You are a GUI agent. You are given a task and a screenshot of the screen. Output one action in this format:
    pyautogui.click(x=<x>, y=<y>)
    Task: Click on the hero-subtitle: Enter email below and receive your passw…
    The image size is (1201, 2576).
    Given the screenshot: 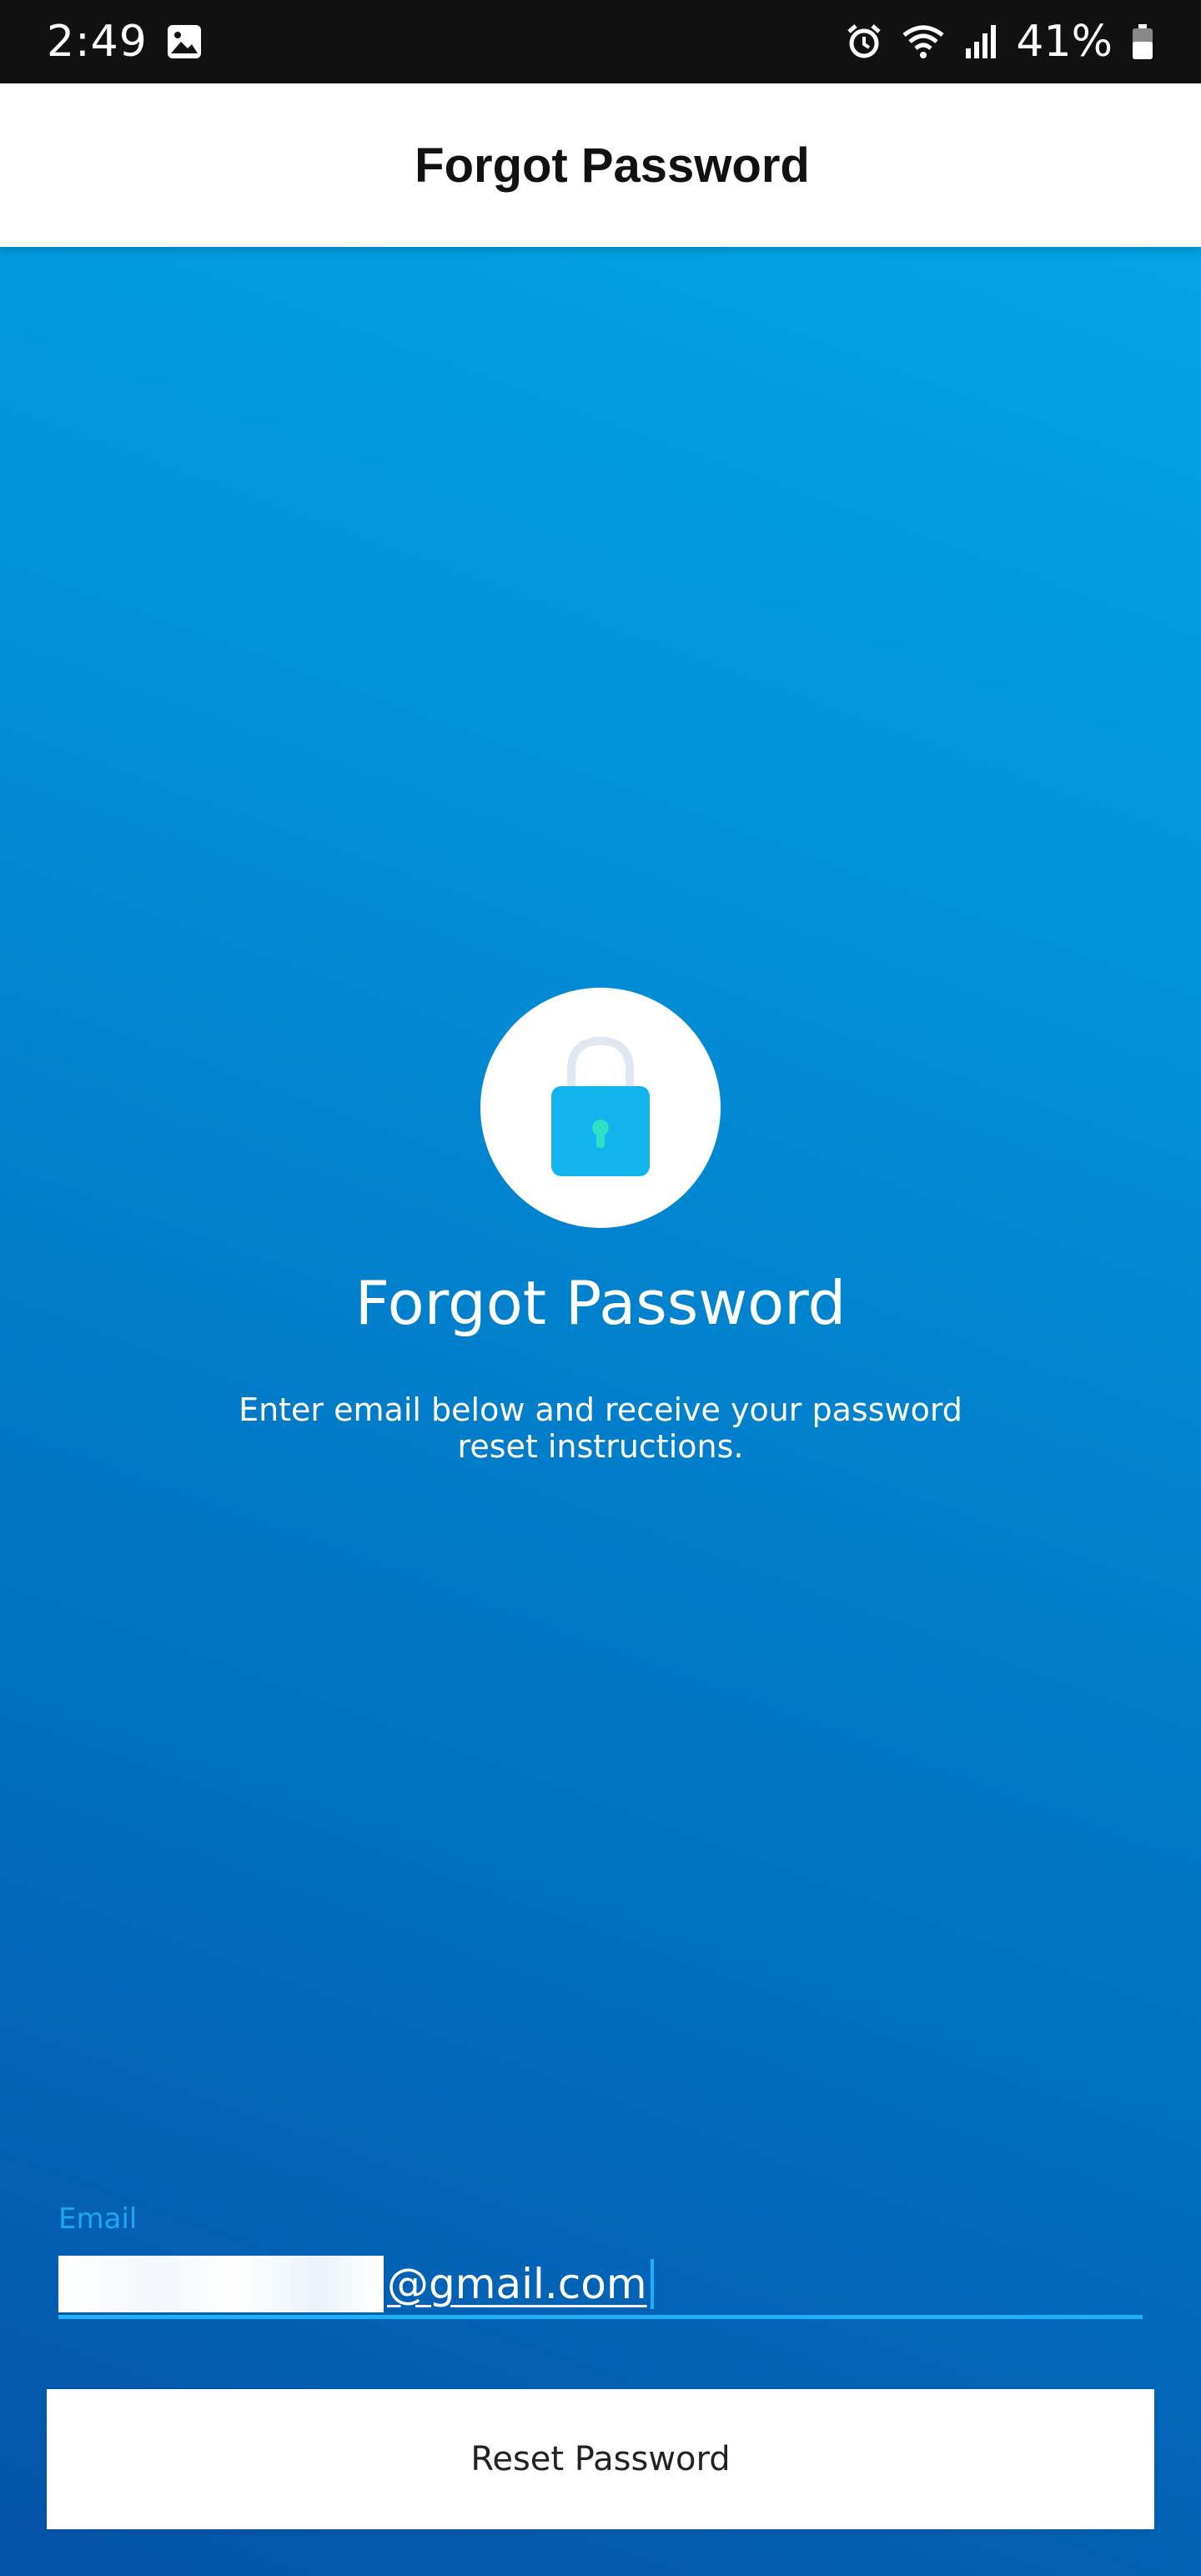 What is the action you would take?
    pyautogui.click(x=601, y=1428)
    